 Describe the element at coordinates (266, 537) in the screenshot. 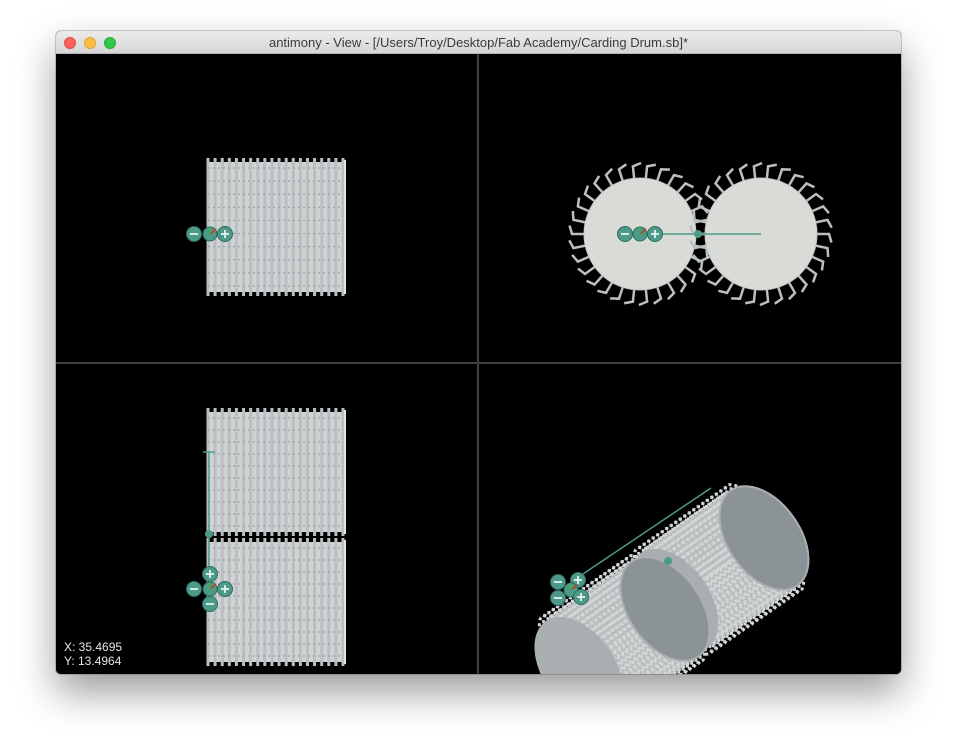

I see `side-view-canvas` at that location.